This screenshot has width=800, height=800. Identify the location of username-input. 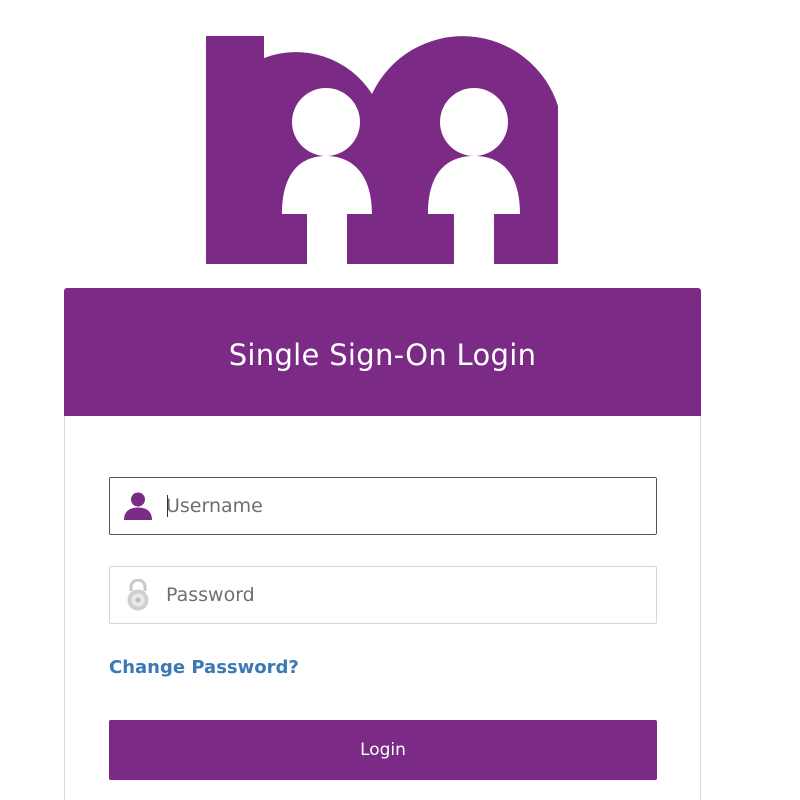
(411, 506).